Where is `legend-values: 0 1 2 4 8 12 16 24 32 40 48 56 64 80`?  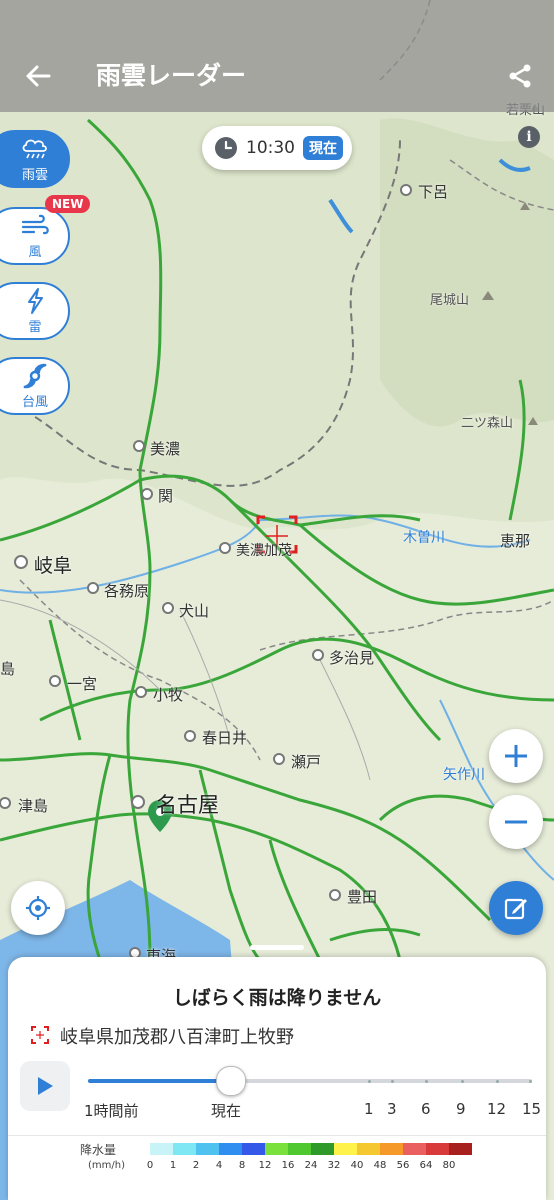
legend-values: 0 1 2 4 8 12 16 24 32 40 48 56 64 80 is located at coordinates (308, 1167).